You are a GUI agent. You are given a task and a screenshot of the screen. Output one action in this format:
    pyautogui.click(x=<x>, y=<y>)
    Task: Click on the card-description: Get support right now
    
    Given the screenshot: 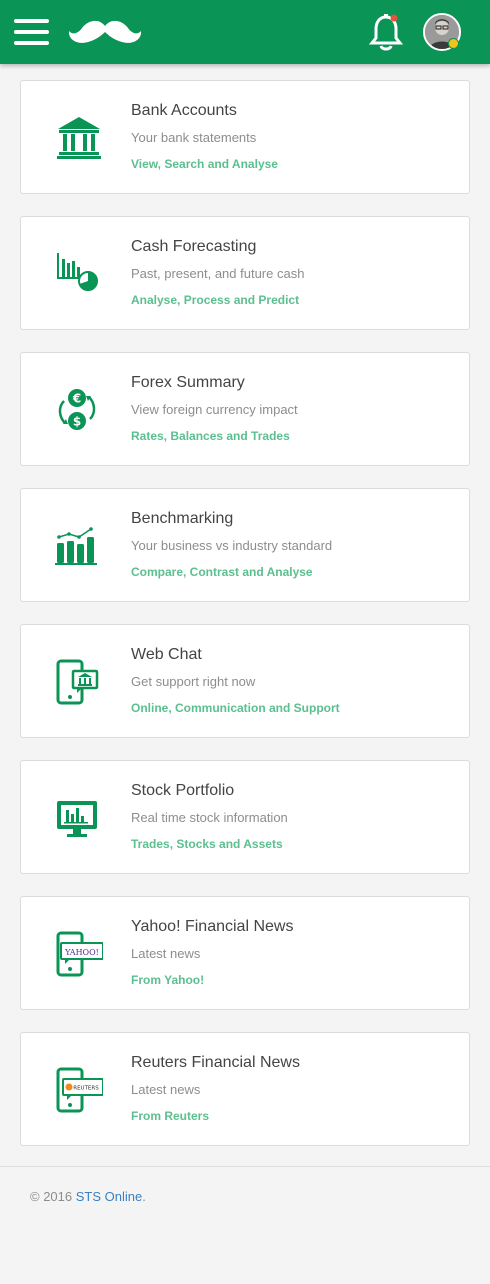 What is the action you would take?
    pyautogui.click(x=193, y=681)
    